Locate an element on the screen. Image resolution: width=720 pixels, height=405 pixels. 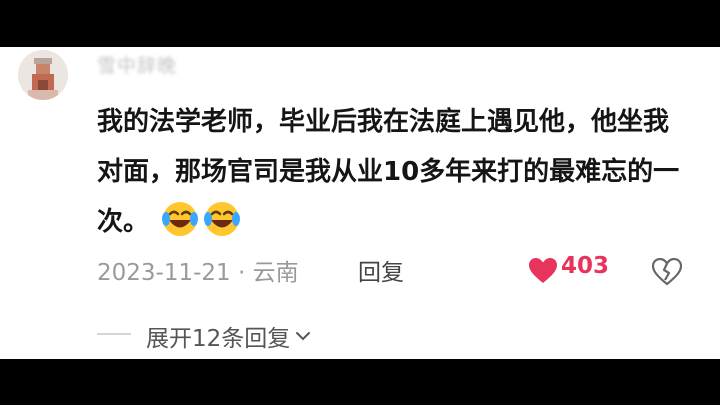
comment-date: 2023-11-21 is located at coordinates (164, 273).